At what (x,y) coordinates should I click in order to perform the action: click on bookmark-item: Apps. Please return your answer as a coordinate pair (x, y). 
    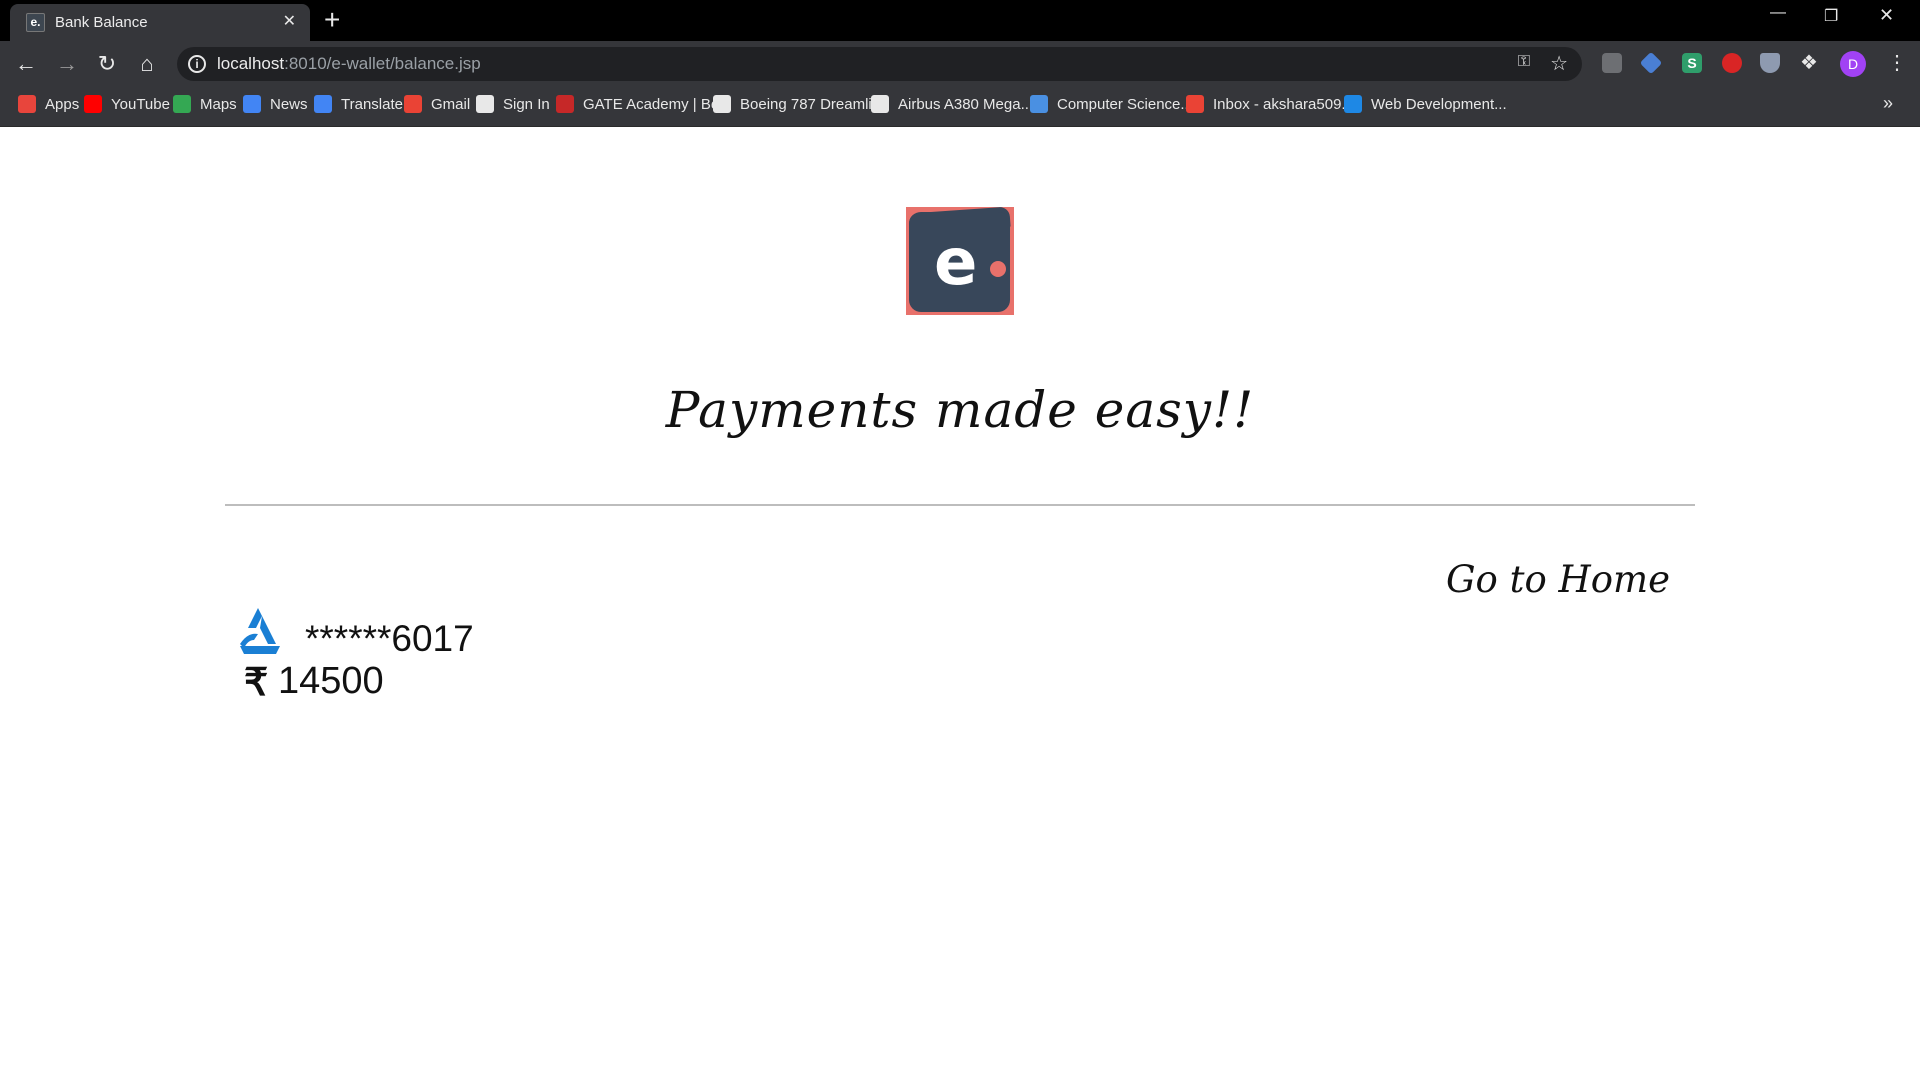
    Looking at the image, I should click on (48, 104).